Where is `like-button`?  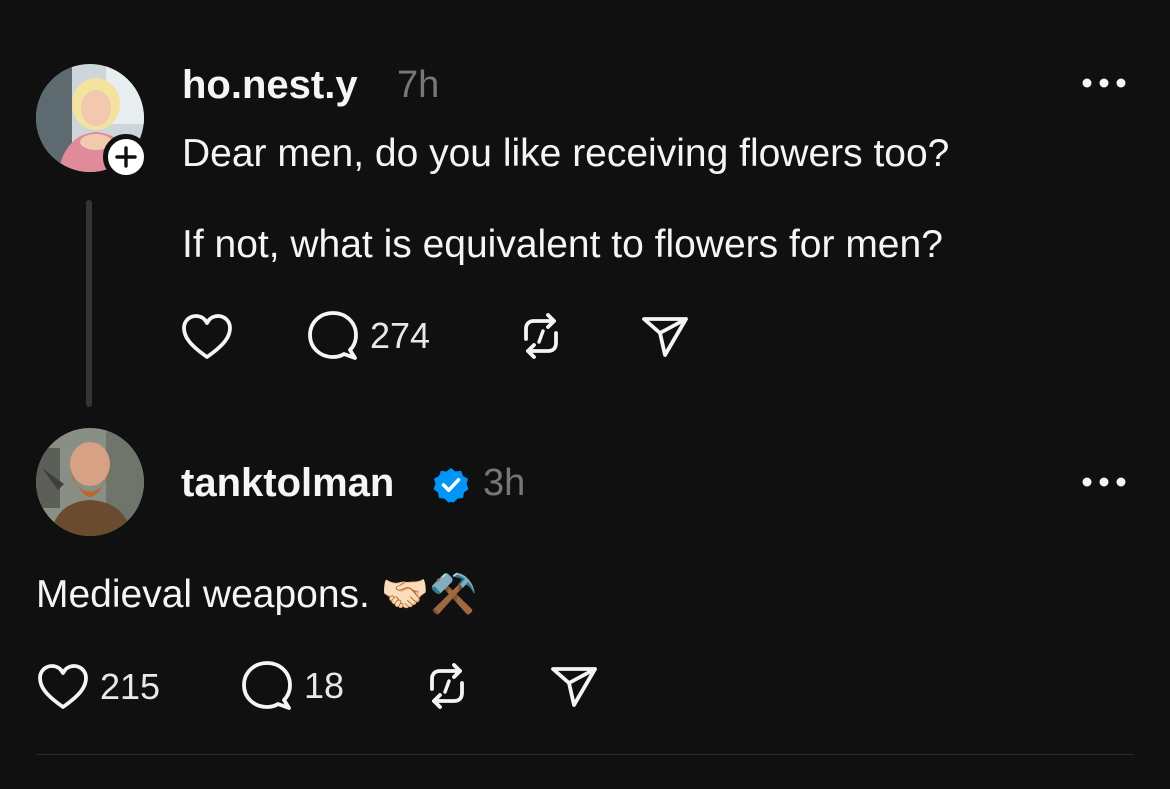
like-button is located at coordinates (207, 337).